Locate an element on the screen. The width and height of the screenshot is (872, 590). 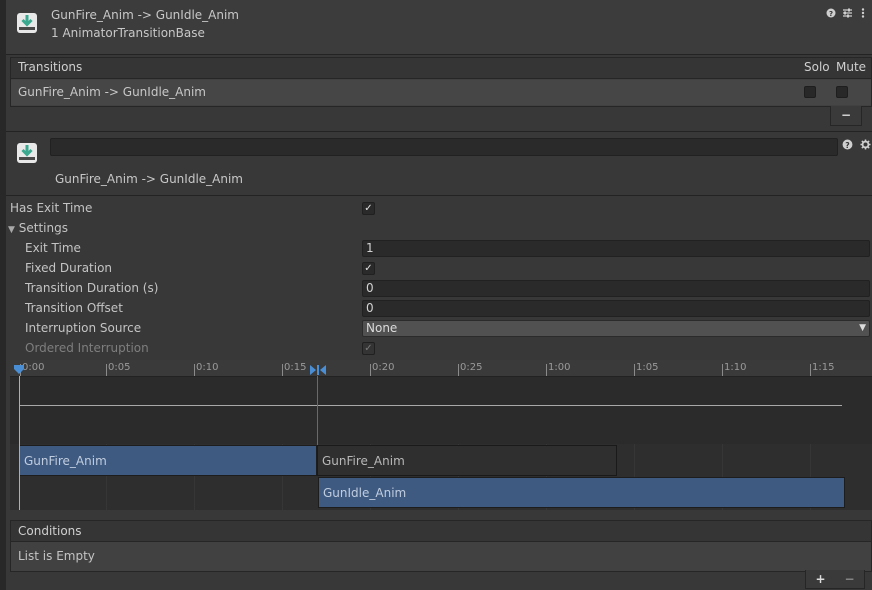
more-icon is located at coordinates (863, 14).